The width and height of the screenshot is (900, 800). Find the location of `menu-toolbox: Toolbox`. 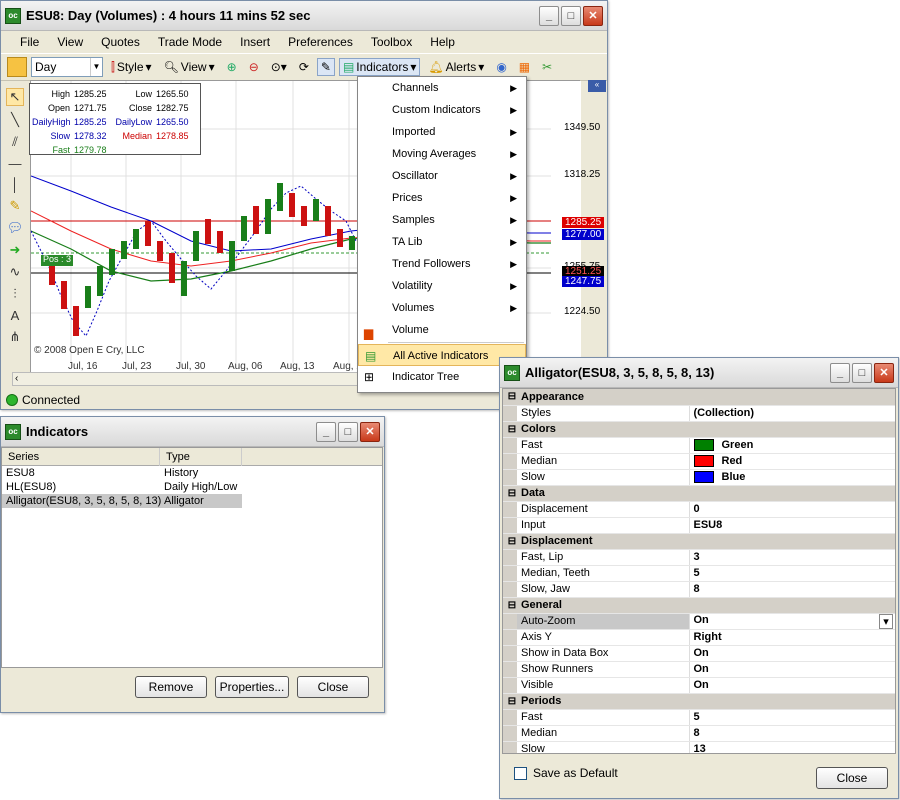

menu-toolbox: Toolbox is located at coordinates (391, 42).